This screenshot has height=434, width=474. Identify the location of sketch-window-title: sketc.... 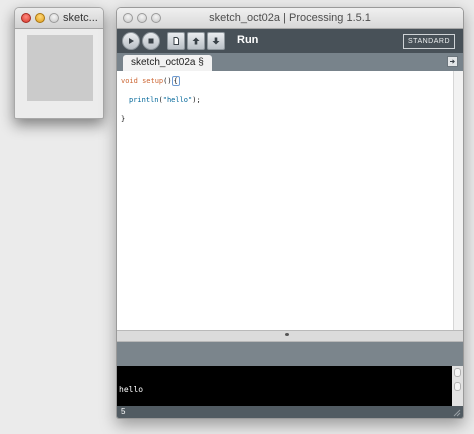
(80, 18).